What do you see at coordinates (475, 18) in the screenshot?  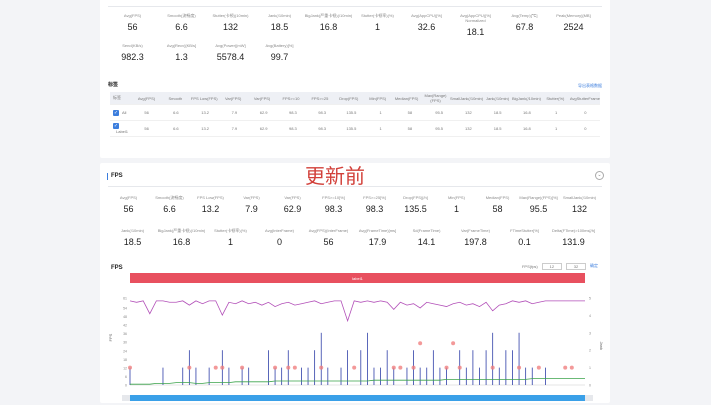 I see `metric-label: Avg(AppCPU)[%] Normalized` at bounding box center [475, 18].